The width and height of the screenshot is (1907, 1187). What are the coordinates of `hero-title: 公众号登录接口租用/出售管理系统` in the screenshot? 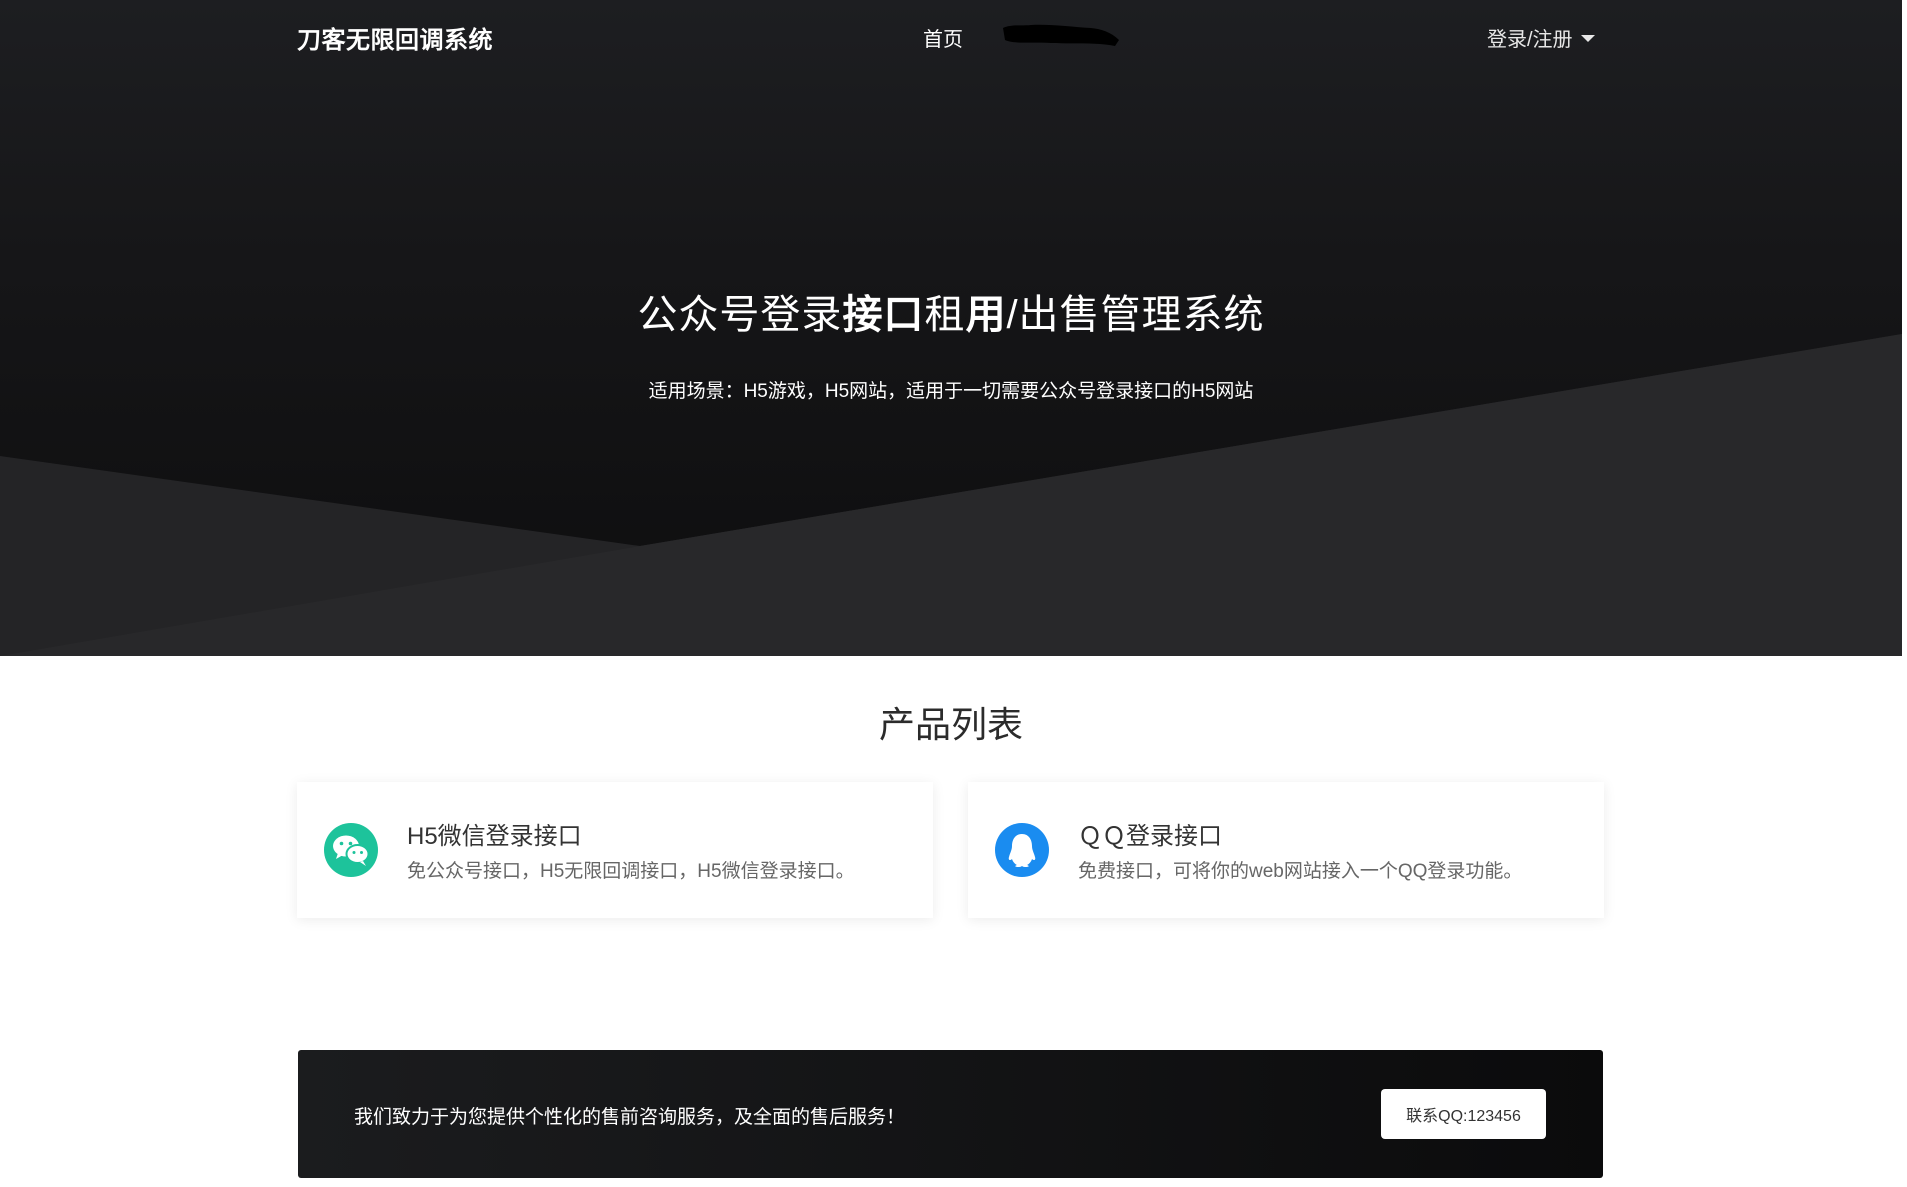 It's located at (951, 311).